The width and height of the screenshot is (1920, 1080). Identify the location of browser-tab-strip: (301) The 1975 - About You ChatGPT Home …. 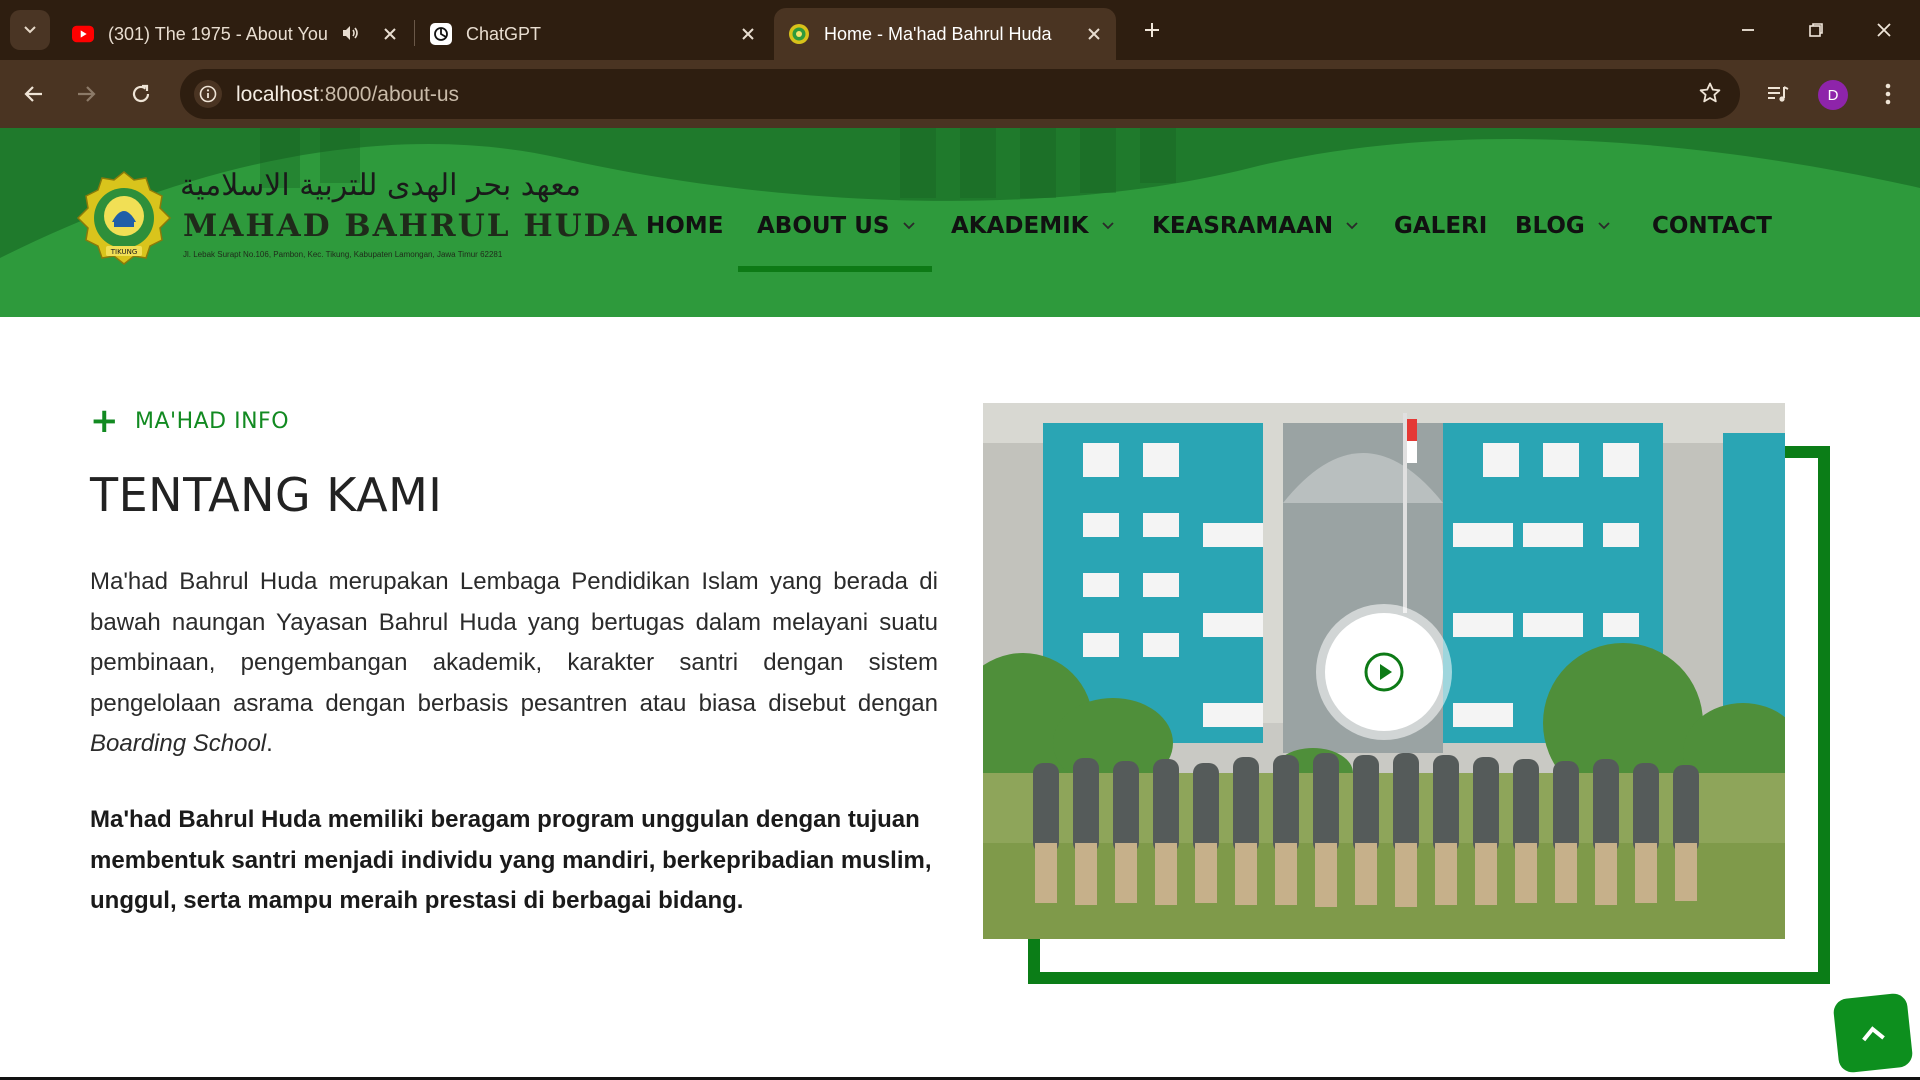
(960, 30).